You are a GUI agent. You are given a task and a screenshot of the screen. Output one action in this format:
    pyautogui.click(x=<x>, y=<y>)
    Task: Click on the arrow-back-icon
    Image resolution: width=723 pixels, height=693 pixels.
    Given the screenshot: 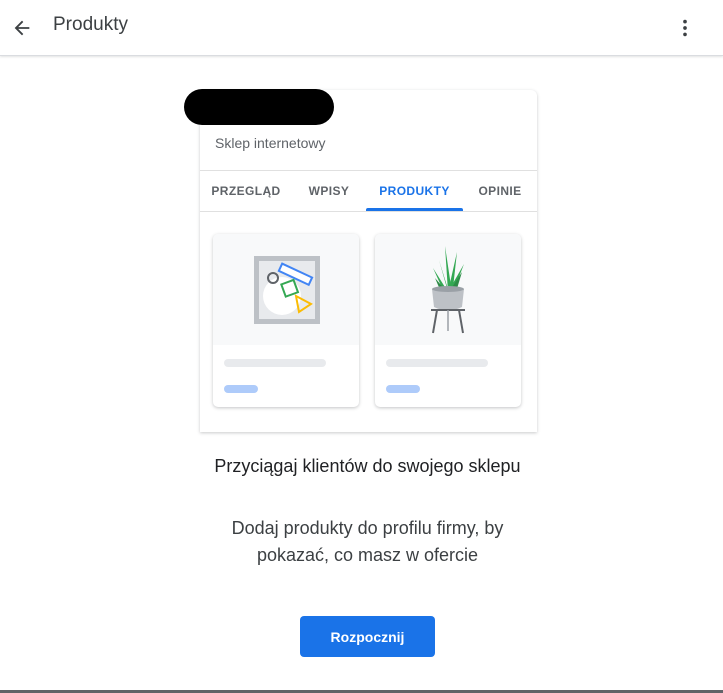 What is the action you would take?
    pyautogui.click(x=22, y=28)
    